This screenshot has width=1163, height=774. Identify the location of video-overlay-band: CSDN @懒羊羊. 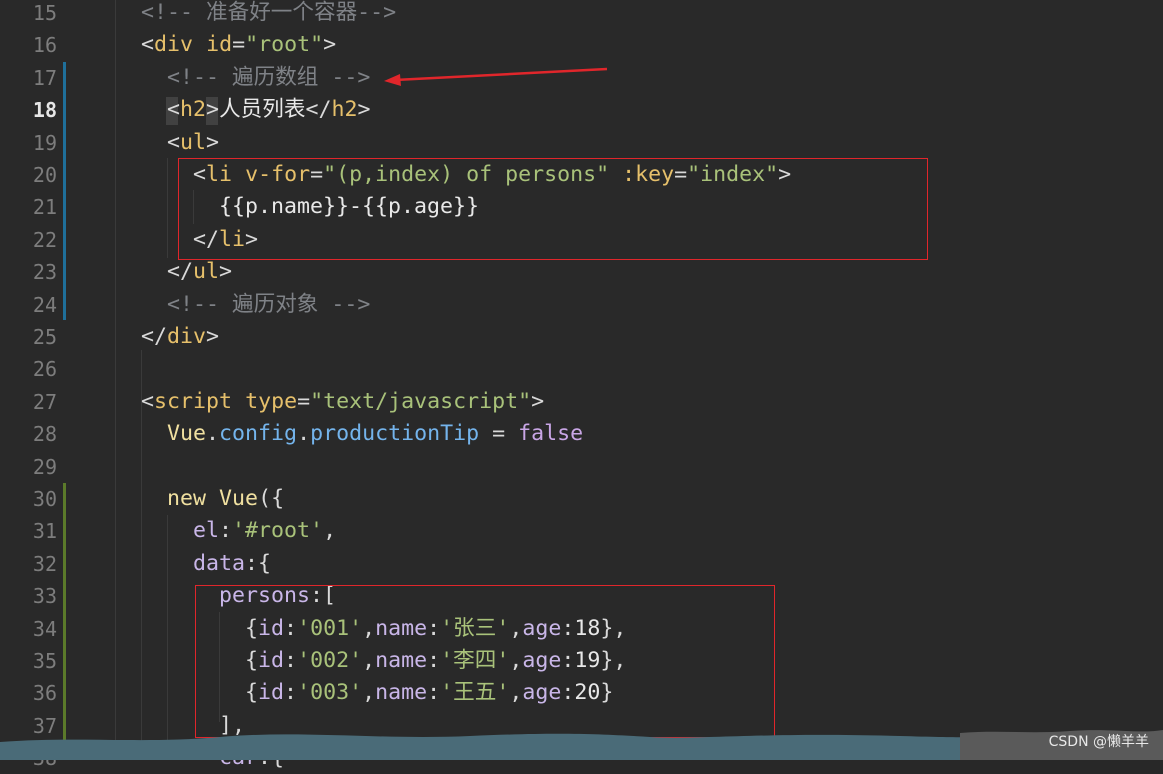
(581, 744).